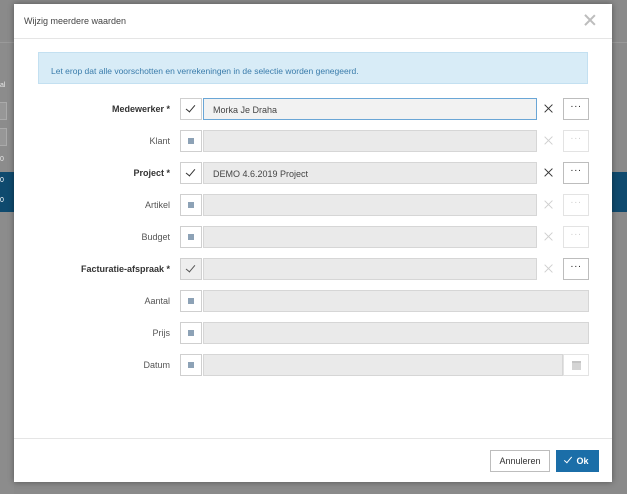  What do you see at coordinates (396, 333) in the screenshot?
I see `prijs-input` at bounding box center [396, 333].